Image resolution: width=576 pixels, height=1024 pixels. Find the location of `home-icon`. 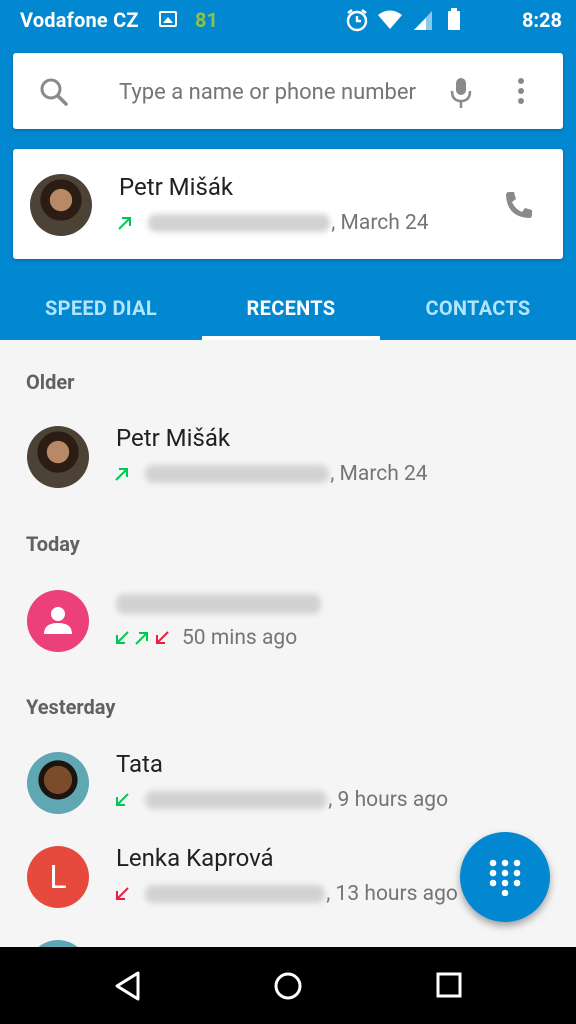

home-icon is located at coordinates (288, 988).